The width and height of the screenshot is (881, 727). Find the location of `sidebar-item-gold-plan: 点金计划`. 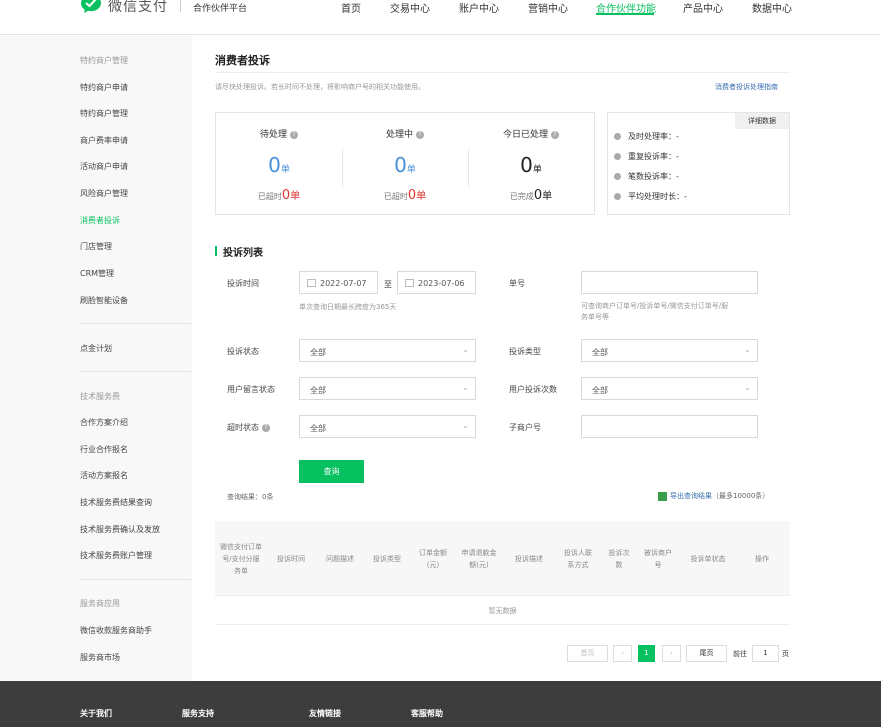

sidebar-item-gold-plan: 点金计划 is located at coordinates (96, 348).